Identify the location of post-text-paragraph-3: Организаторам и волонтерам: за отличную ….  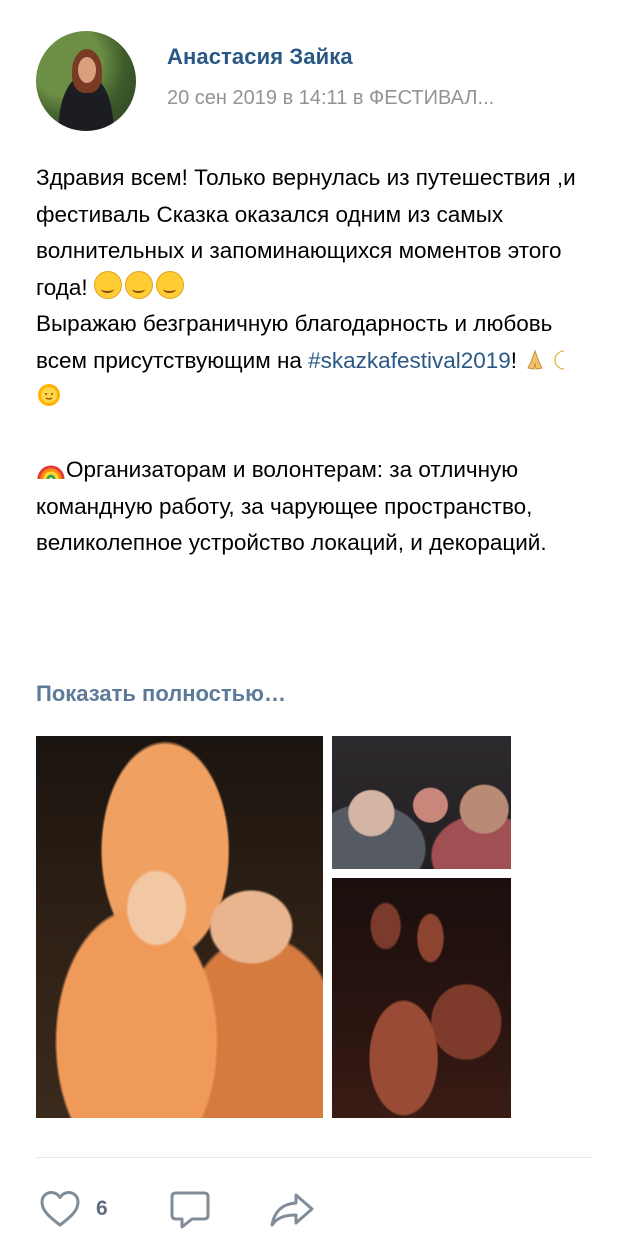
(291, 506).